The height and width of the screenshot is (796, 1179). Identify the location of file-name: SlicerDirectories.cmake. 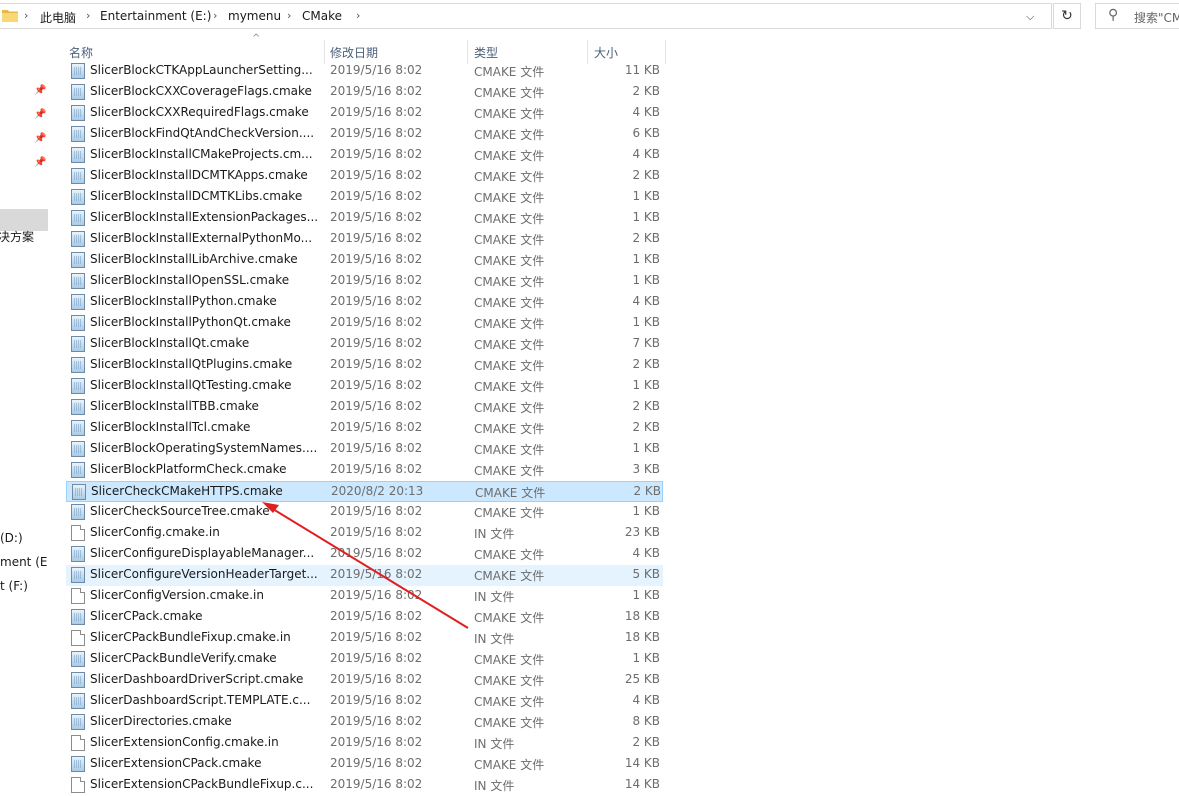
(161, 721).